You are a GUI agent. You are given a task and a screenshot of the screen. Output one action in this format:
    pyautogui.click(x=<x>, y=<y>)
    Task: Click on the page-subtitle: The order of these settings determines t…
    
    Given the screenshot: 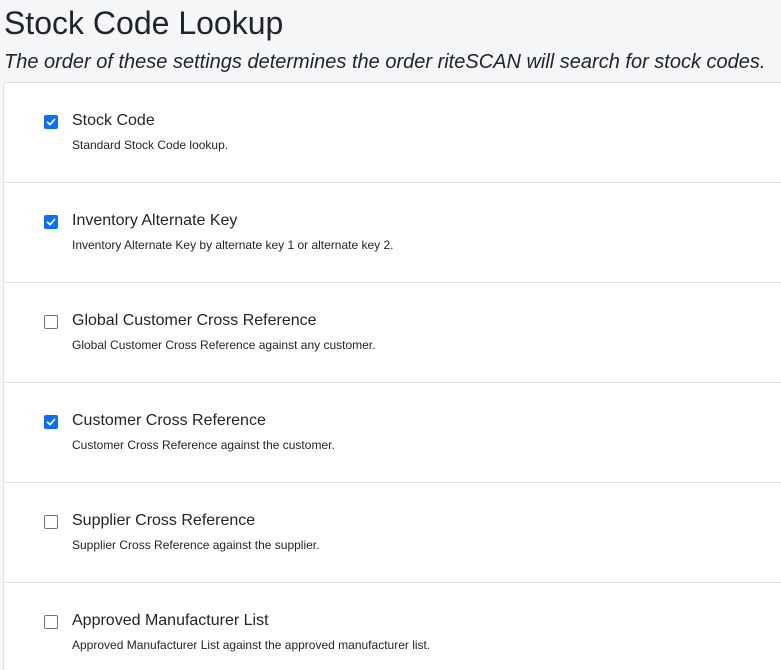 What is the action you would take?
    pyautogui.click(x=385, y=62)
    